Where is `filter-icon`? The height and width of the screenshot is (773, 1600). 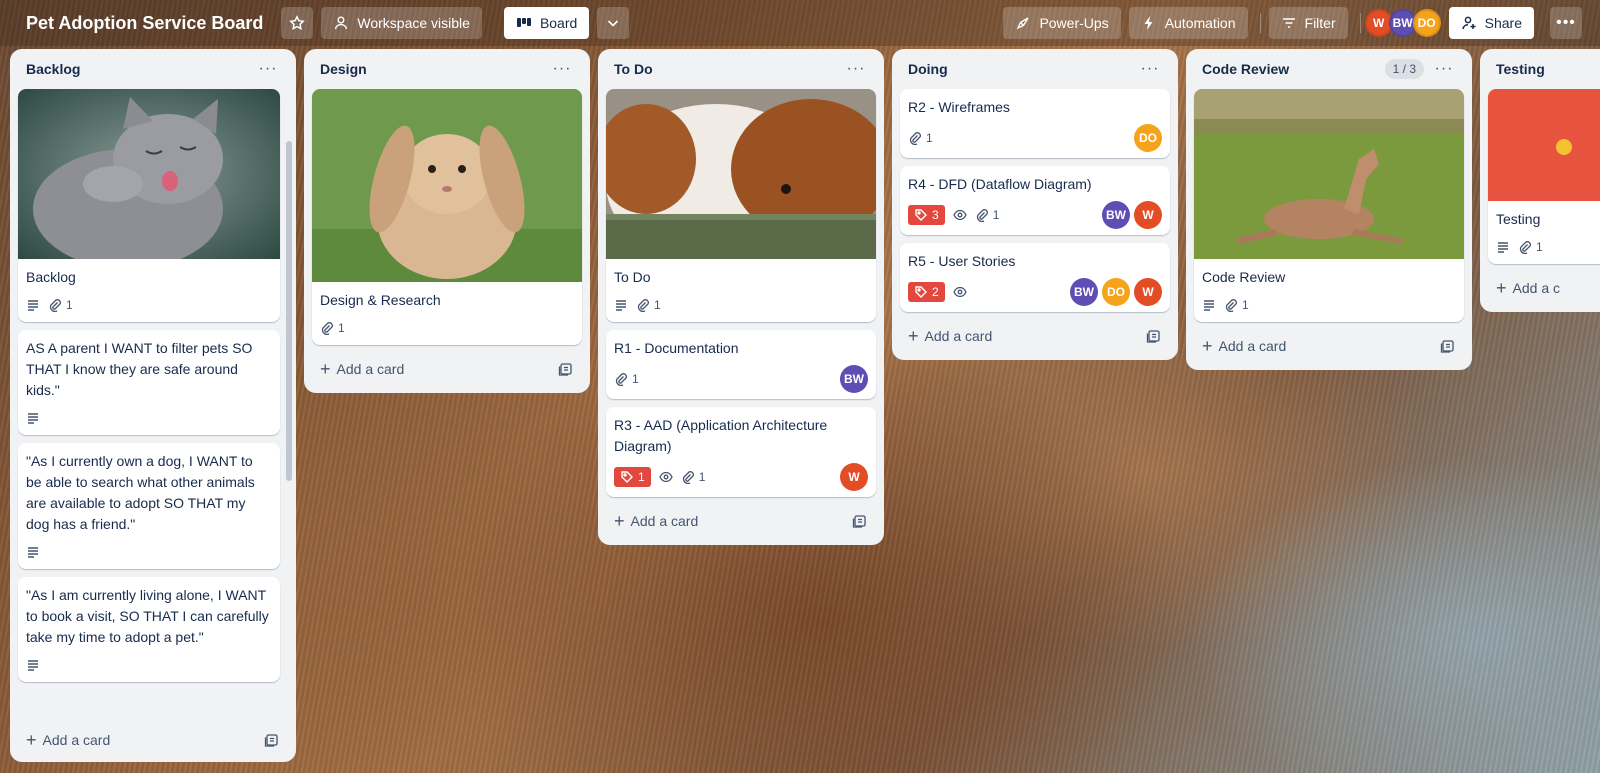
filter-icon is located at coordinates (1288, 23).